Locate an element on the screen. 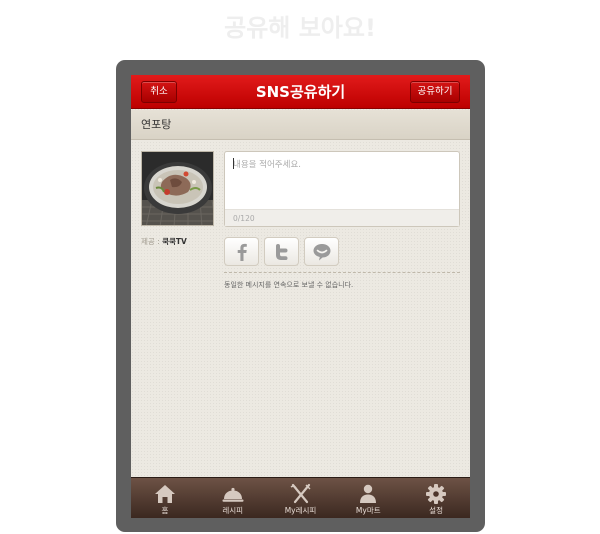  tab-recipes-label: 레시피 is located at coordinates (233, 510).